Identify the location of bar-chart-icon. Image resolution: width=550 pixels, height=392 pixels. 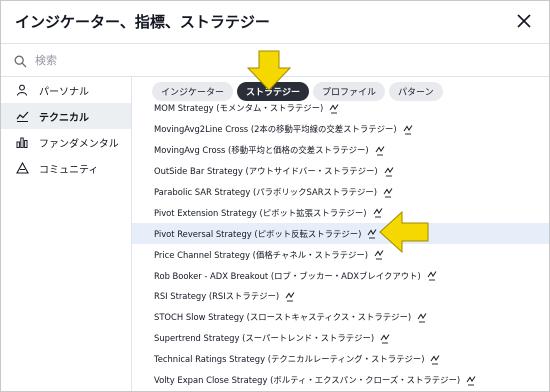
(22, 142).